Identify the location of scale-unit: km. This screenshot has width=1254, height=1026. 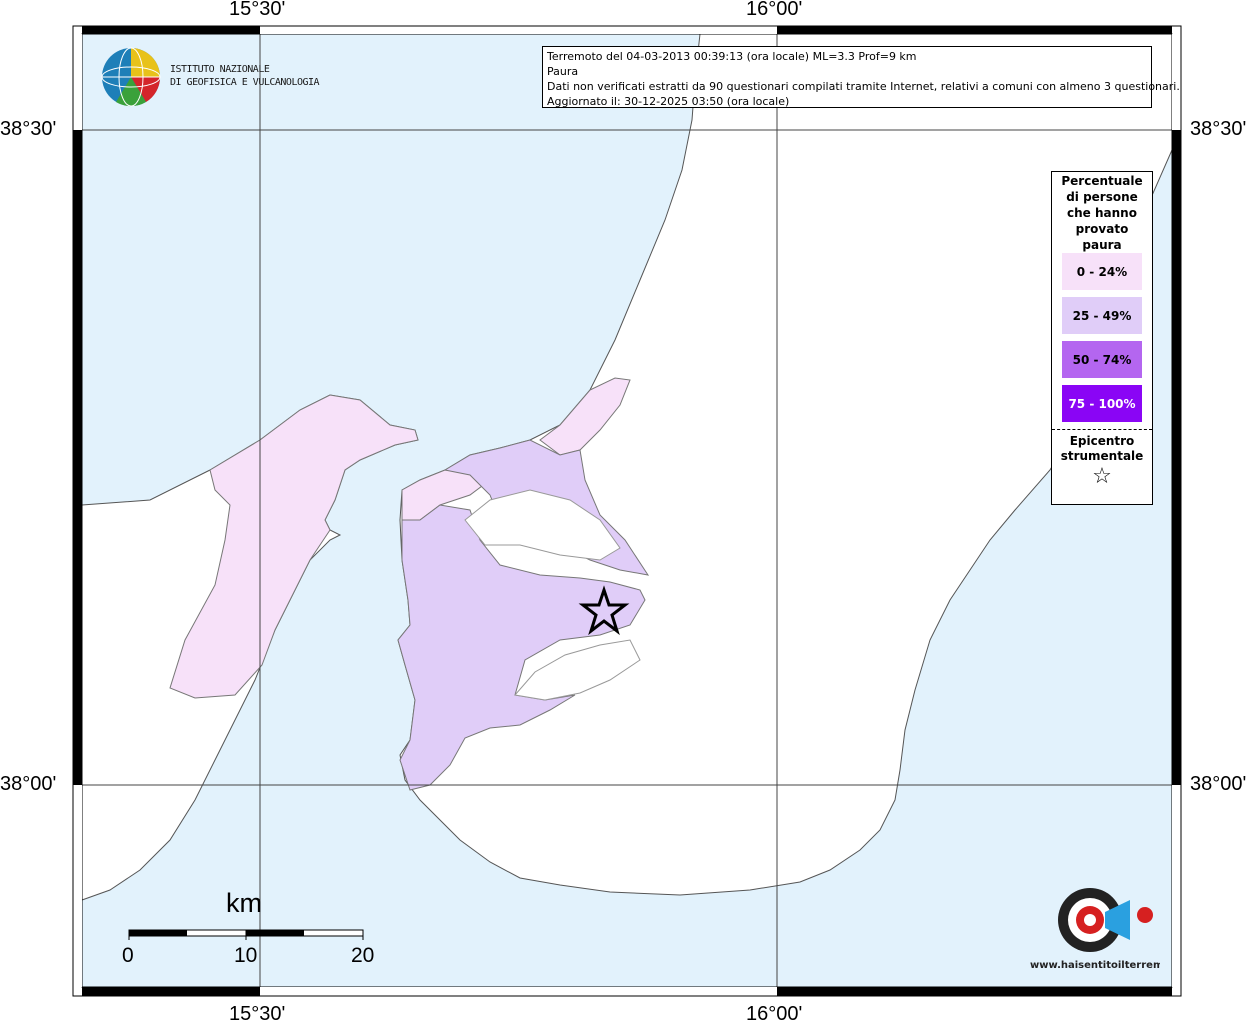
(244, 903).